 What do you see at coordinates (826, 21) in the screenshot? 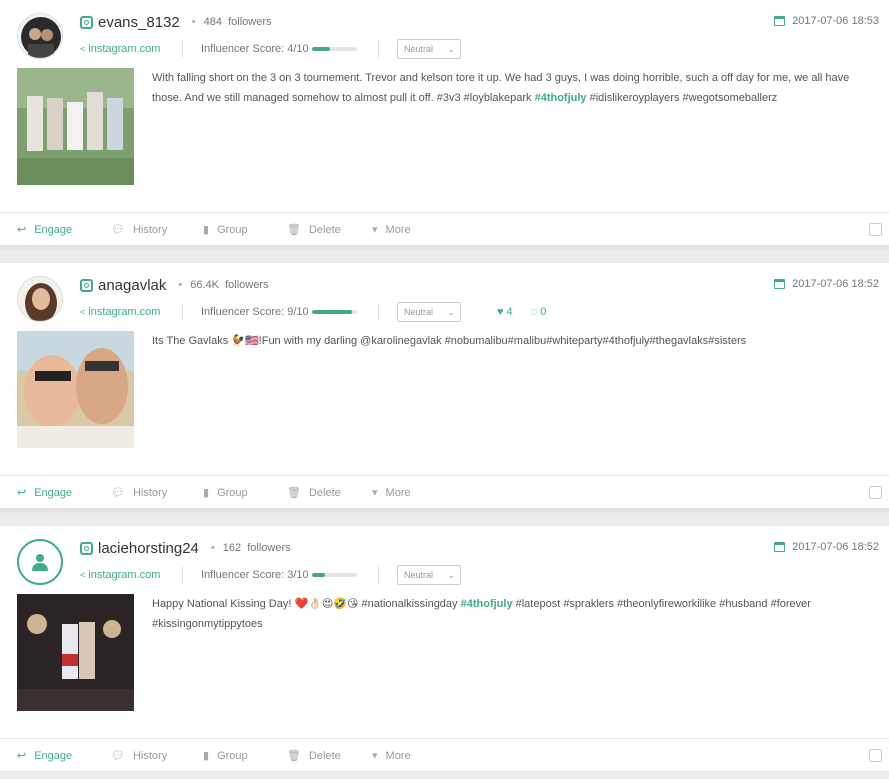
I see `post-date: 2017-07-06 18:53` at bounding box center [826, 21].